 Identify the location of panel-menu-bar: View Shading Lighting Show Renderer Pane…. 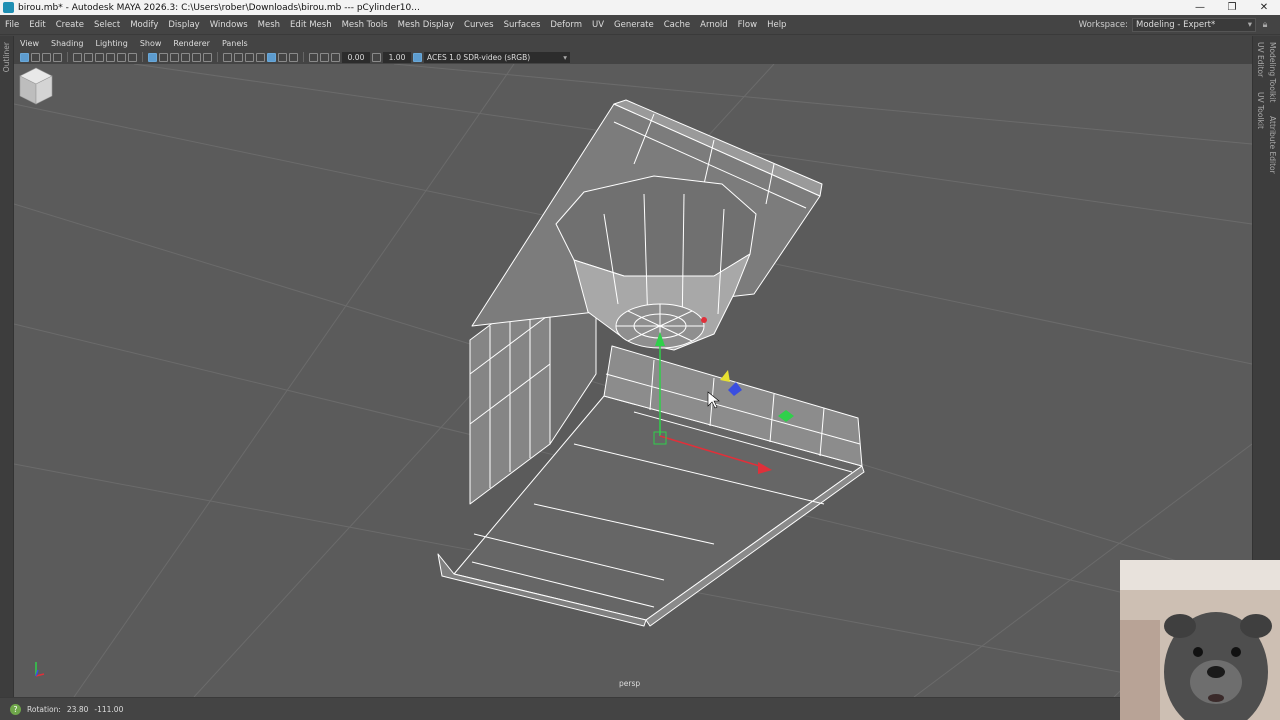
(633, 43).